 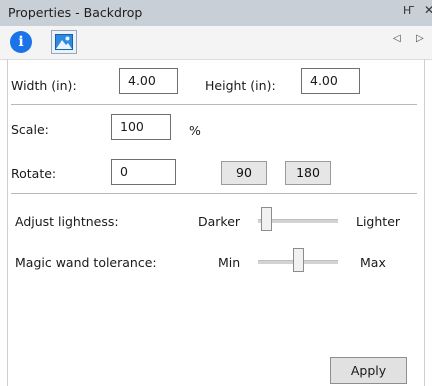 What do you see at coordinates (408, 10) in the screenshot?
I see `pin-icon: Ҥ` at bounding box center [408, 10].